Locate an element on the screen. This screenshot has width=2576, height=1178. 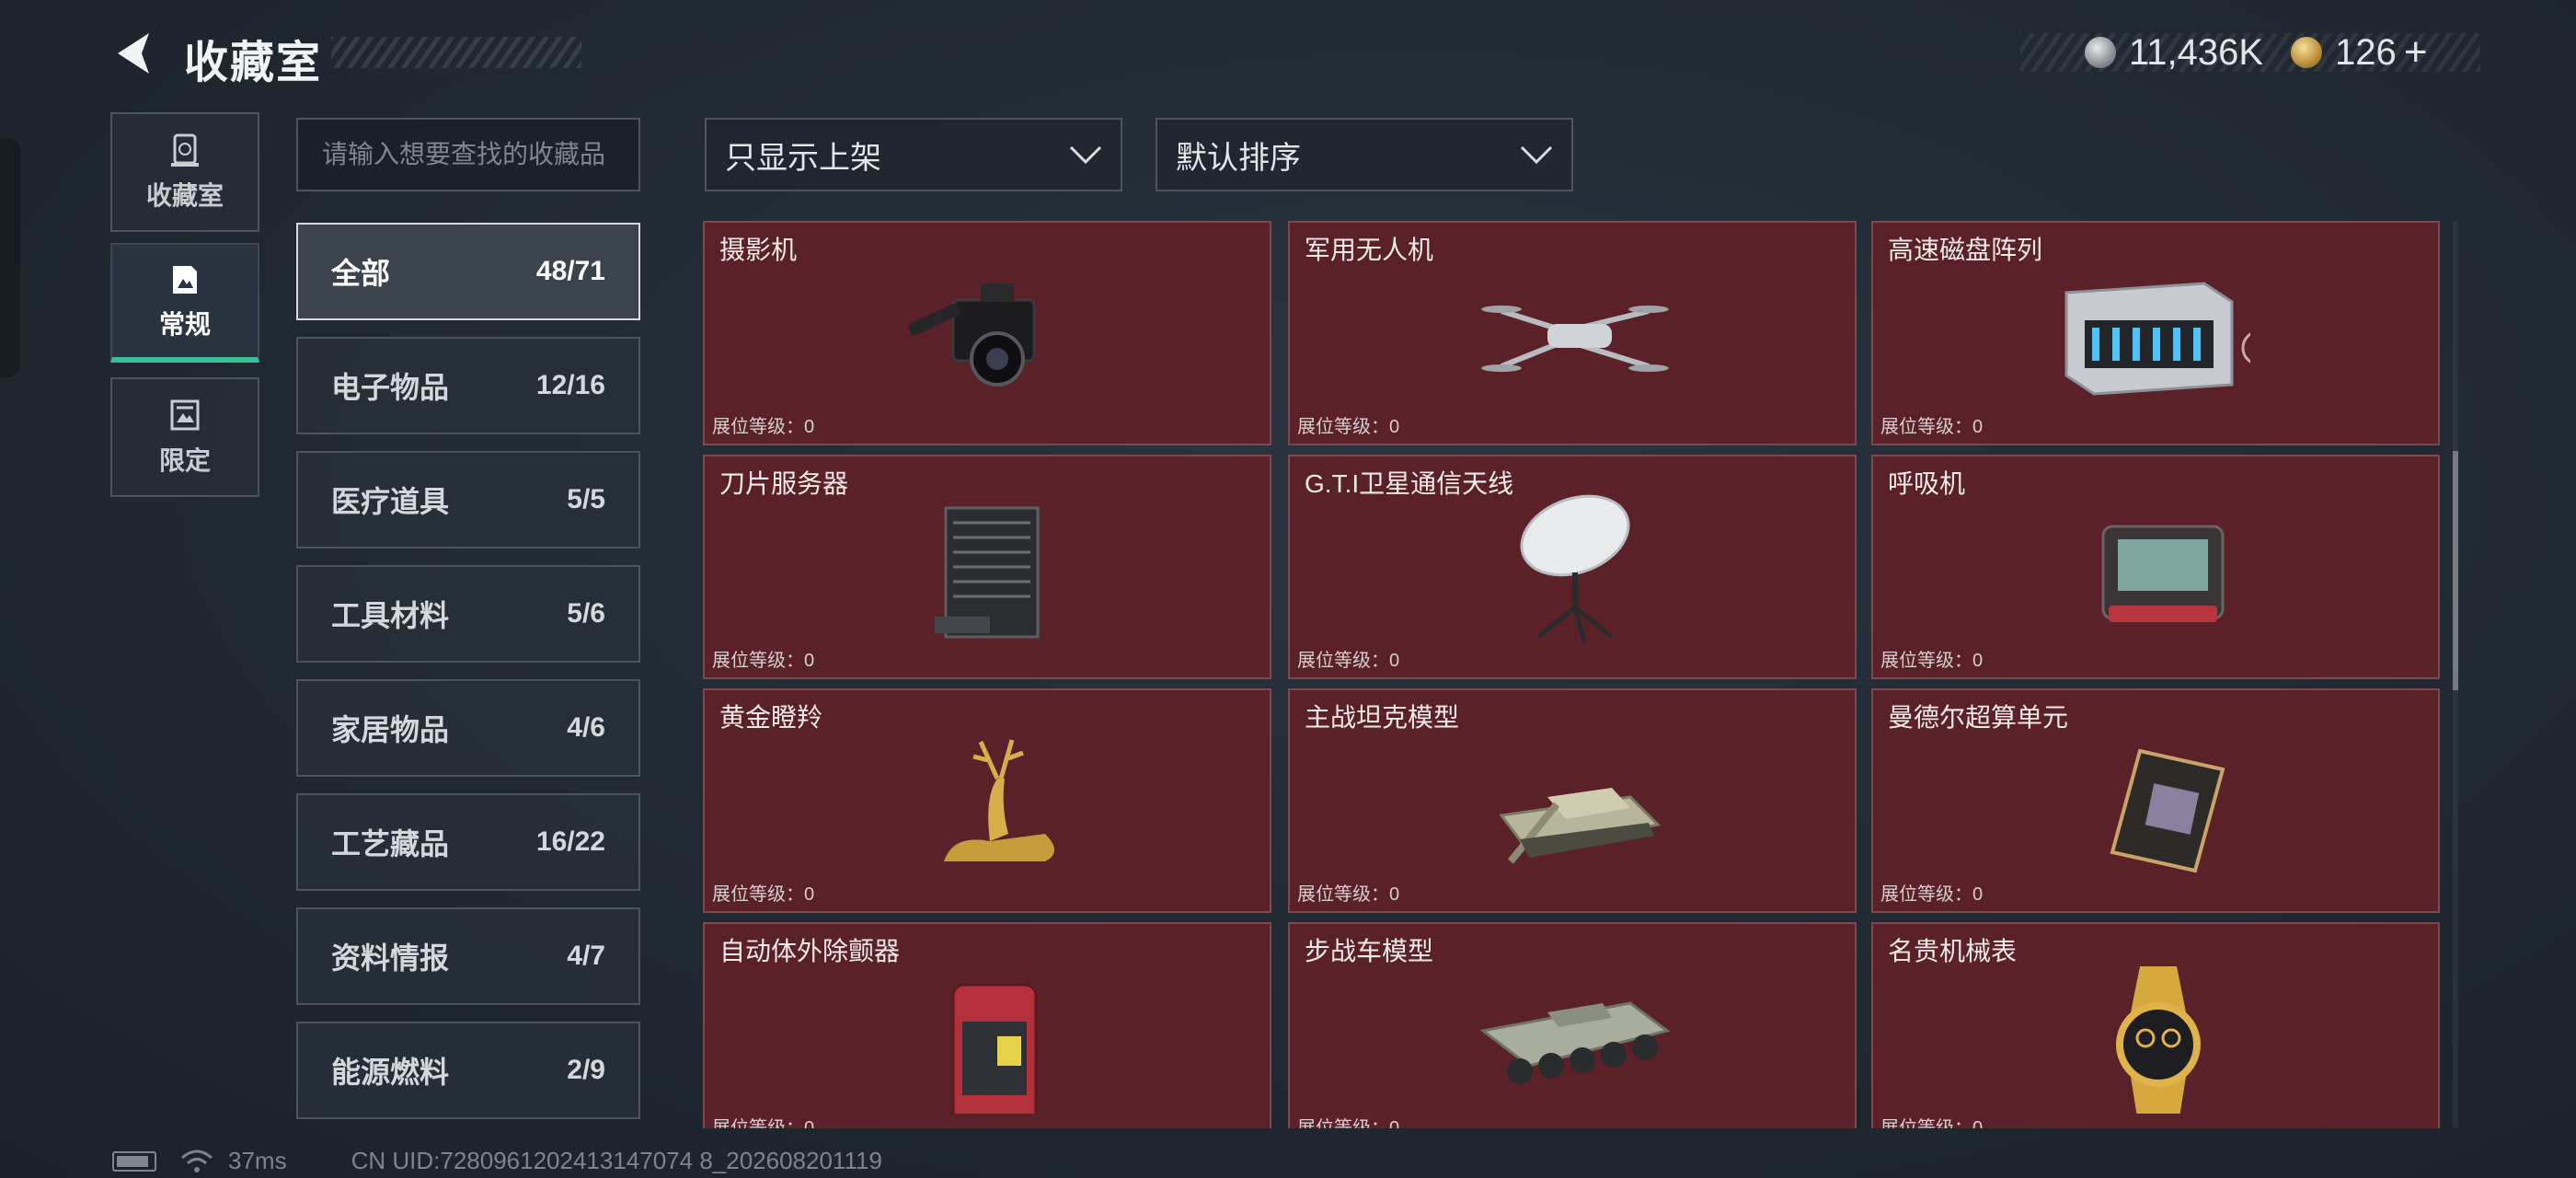
blade-server-icon is located at coordinates (987, 572).